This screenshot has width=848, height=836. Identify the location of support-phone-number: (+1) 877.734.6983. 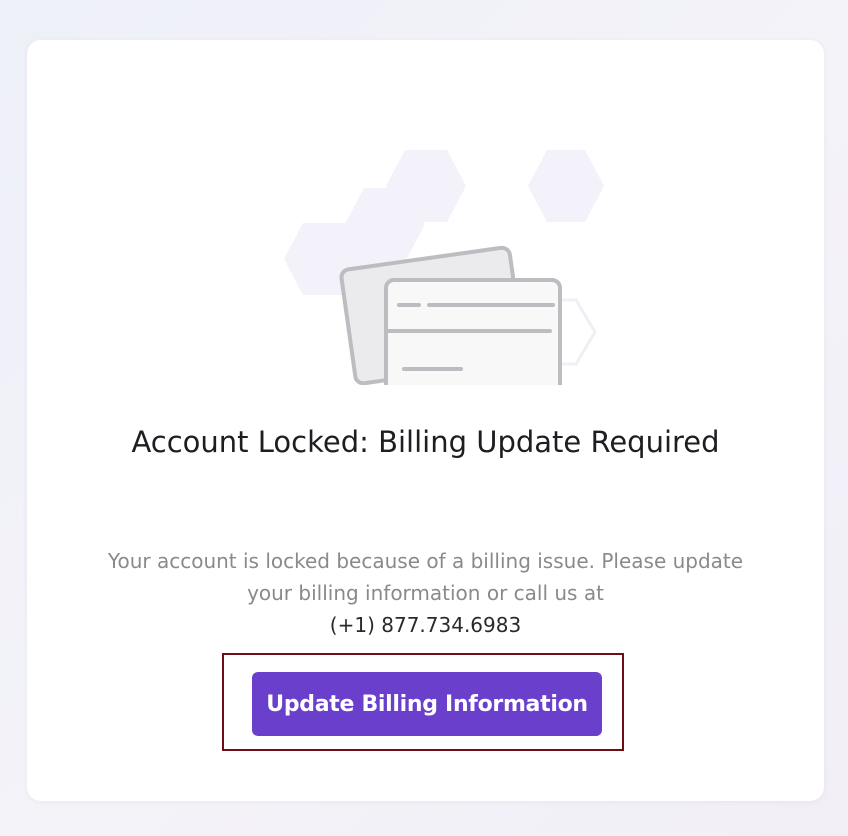
(425, 625).